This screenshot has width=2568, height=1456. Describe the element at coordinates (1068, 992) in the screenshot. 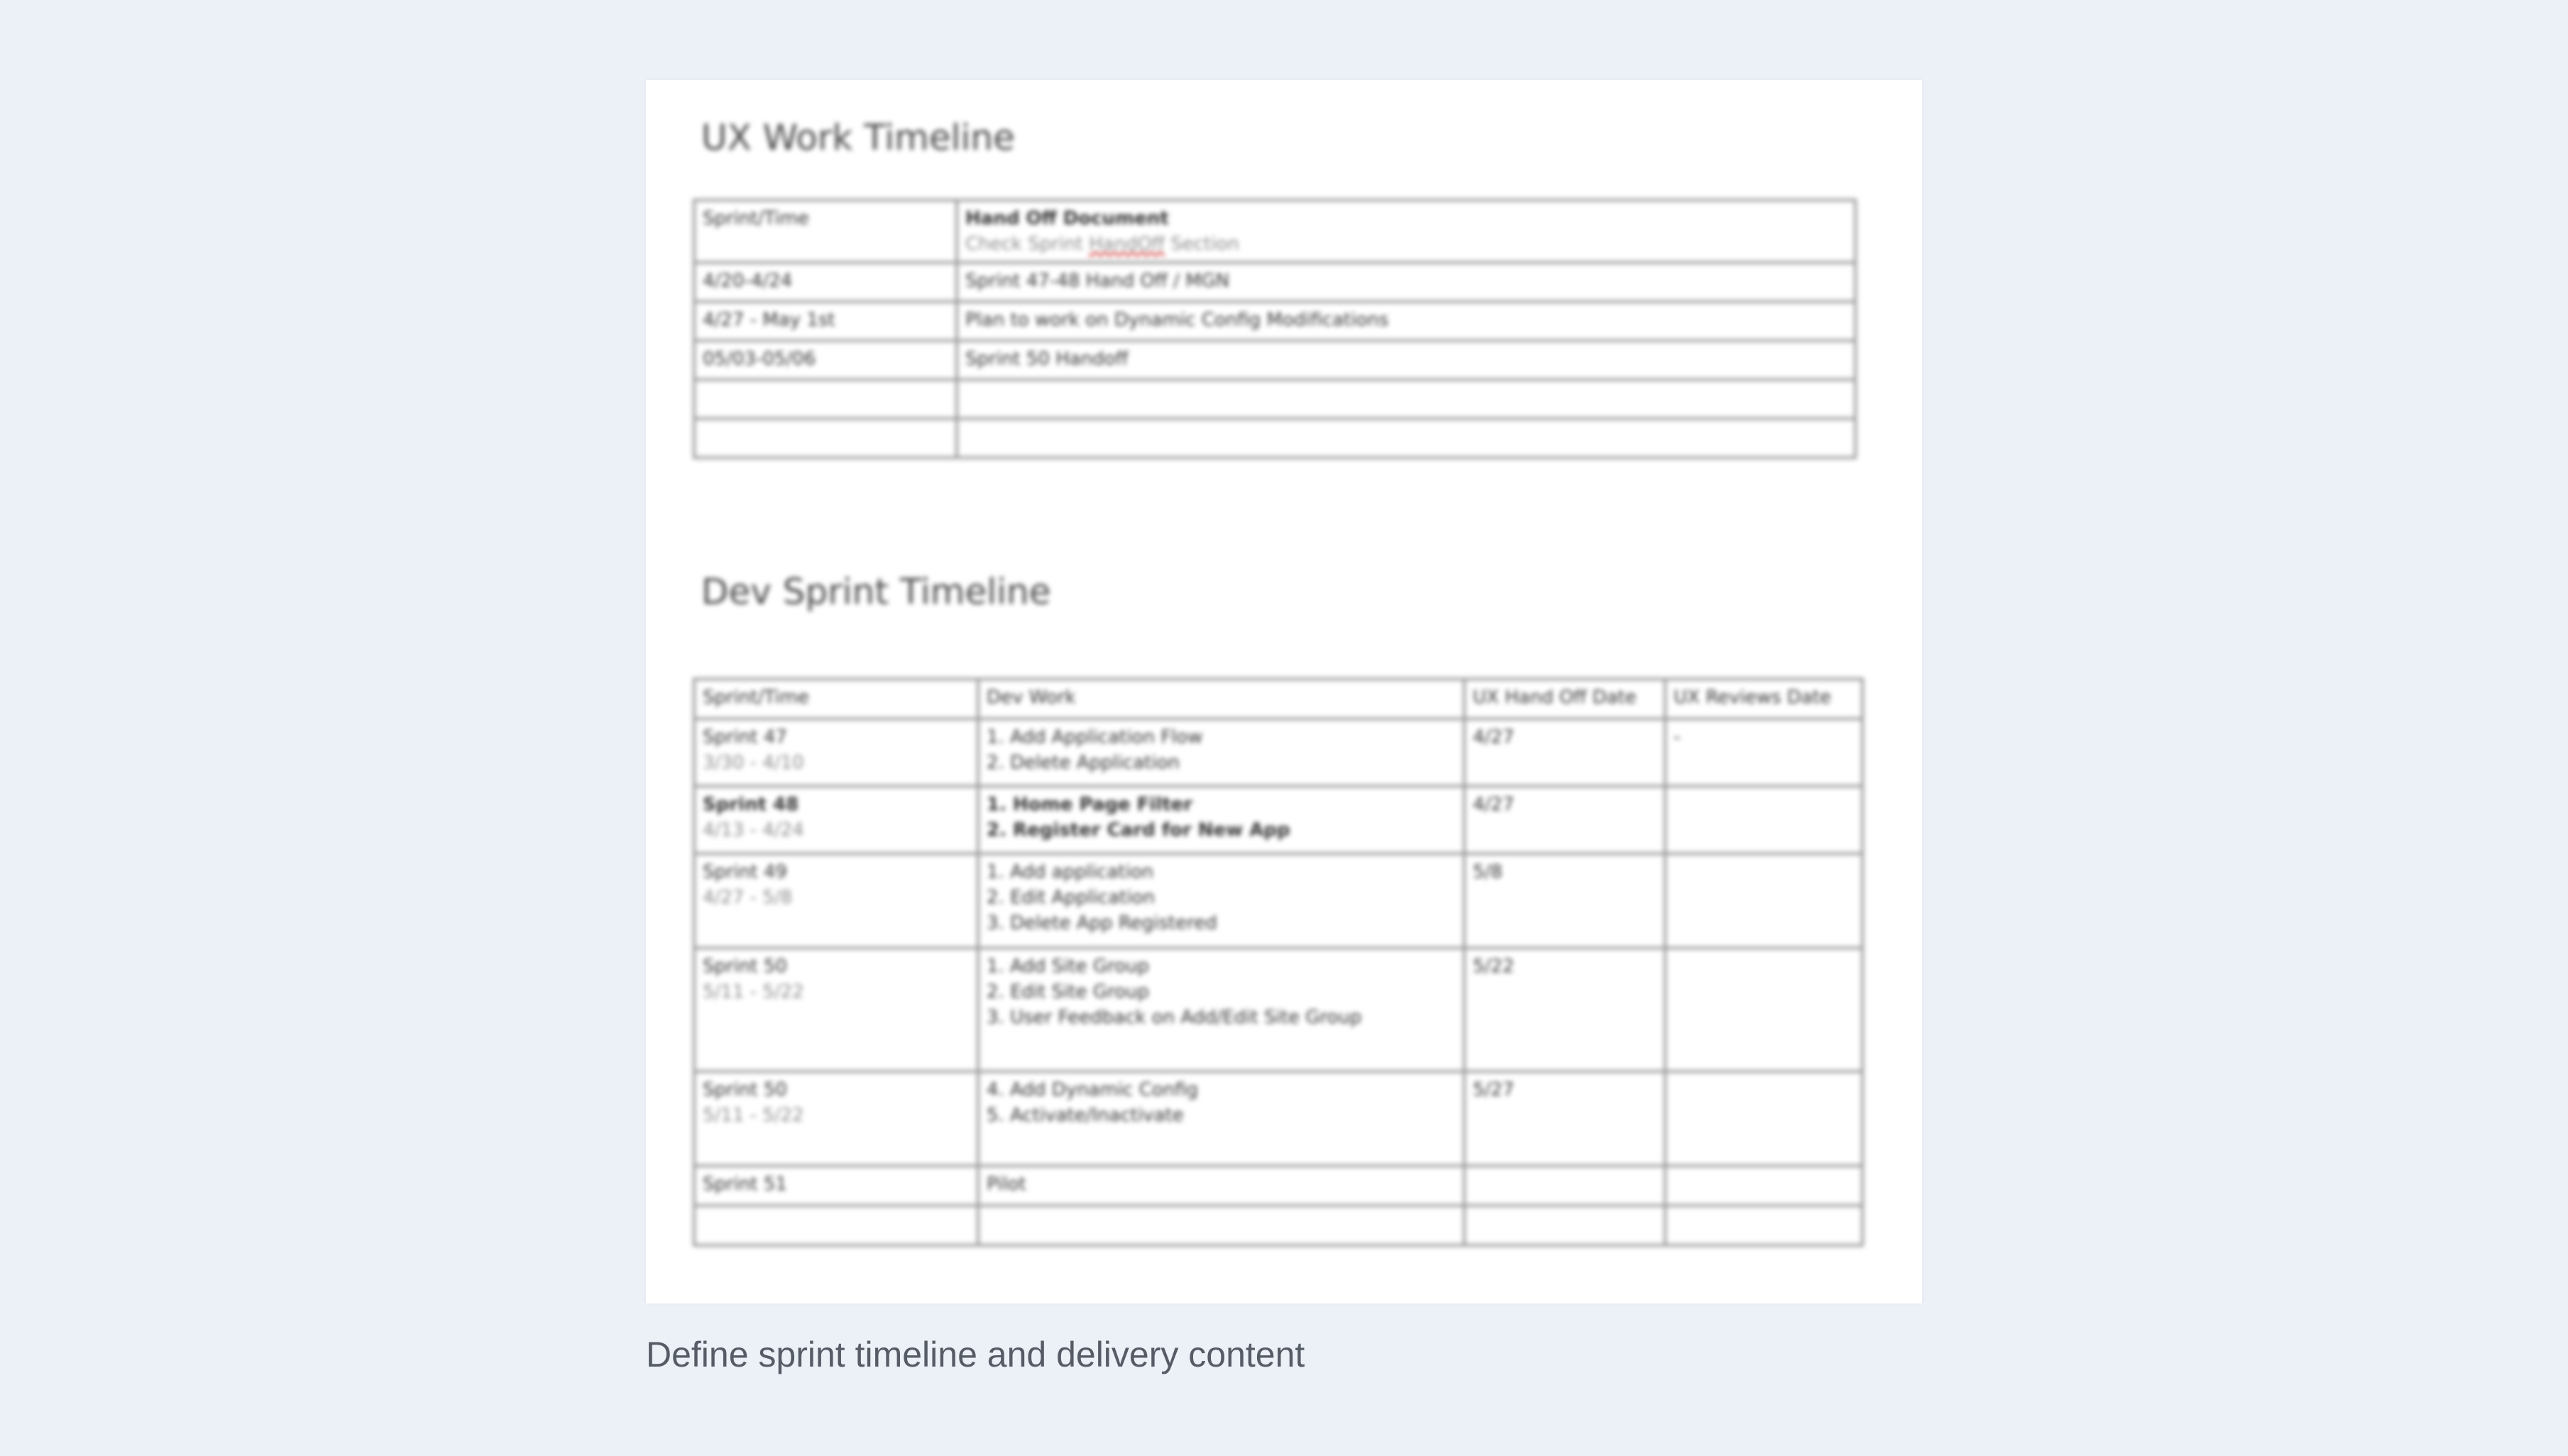

I see `work-item: 2. Edit Site Group` at that location.